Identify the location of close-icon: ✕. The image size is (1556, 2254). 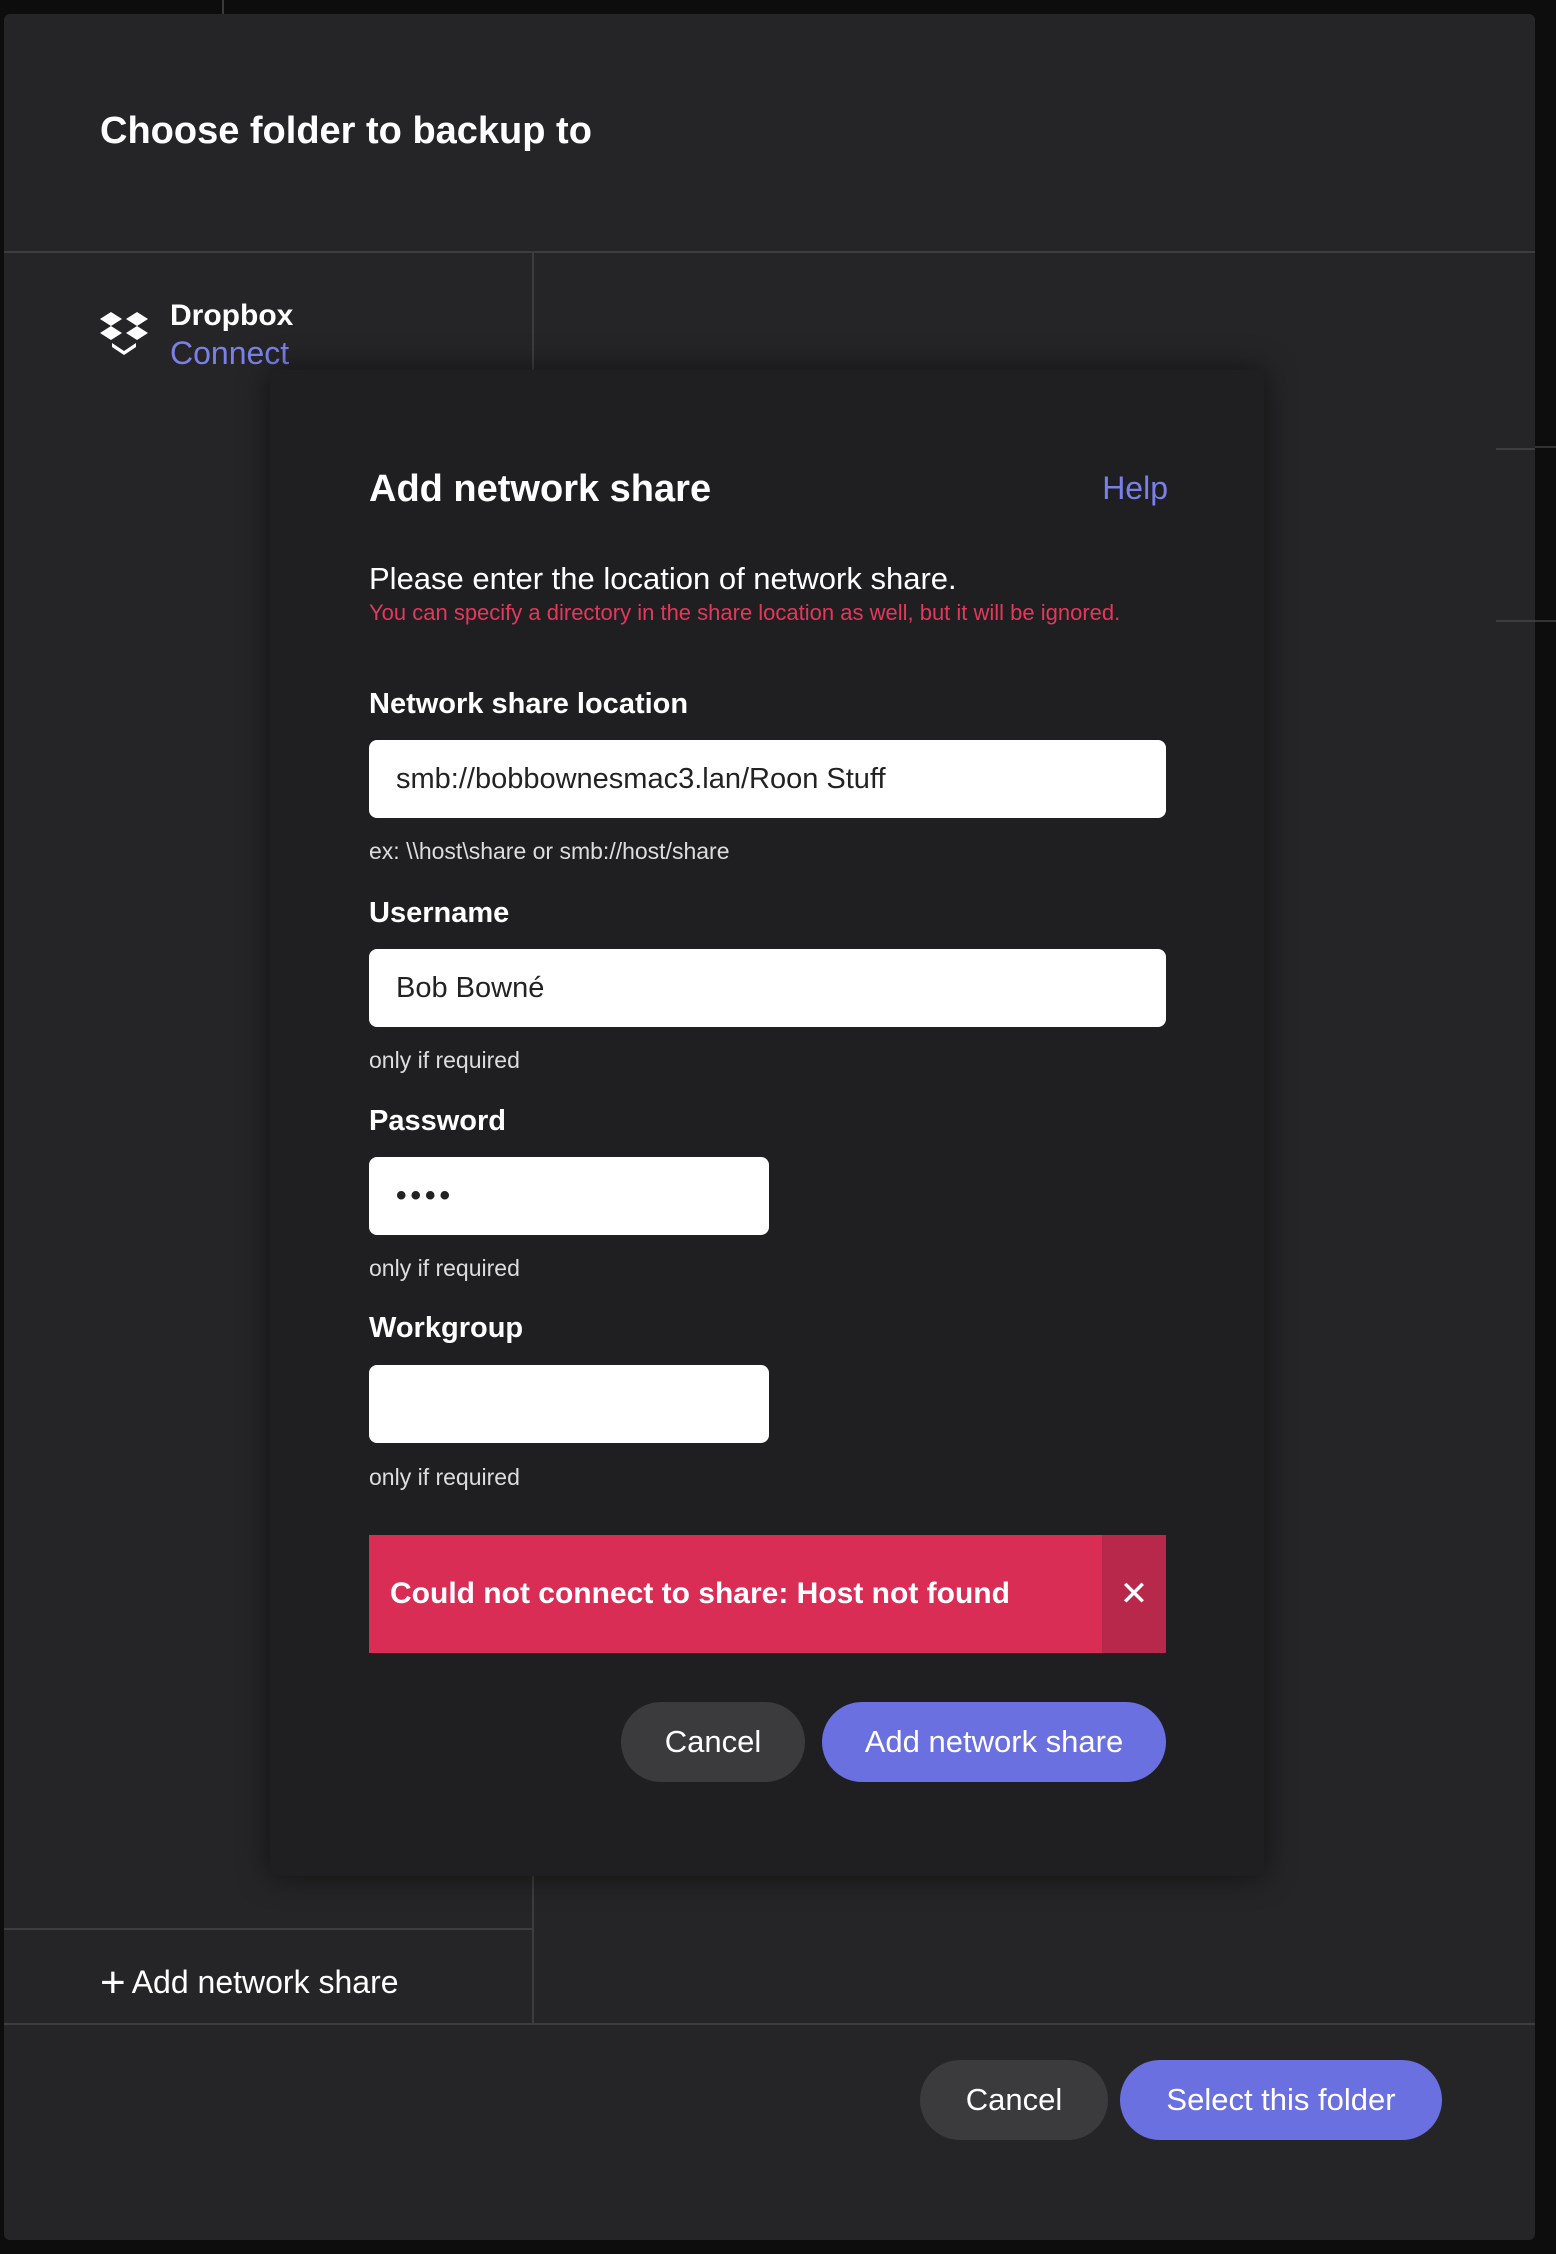
(1134, 1594).